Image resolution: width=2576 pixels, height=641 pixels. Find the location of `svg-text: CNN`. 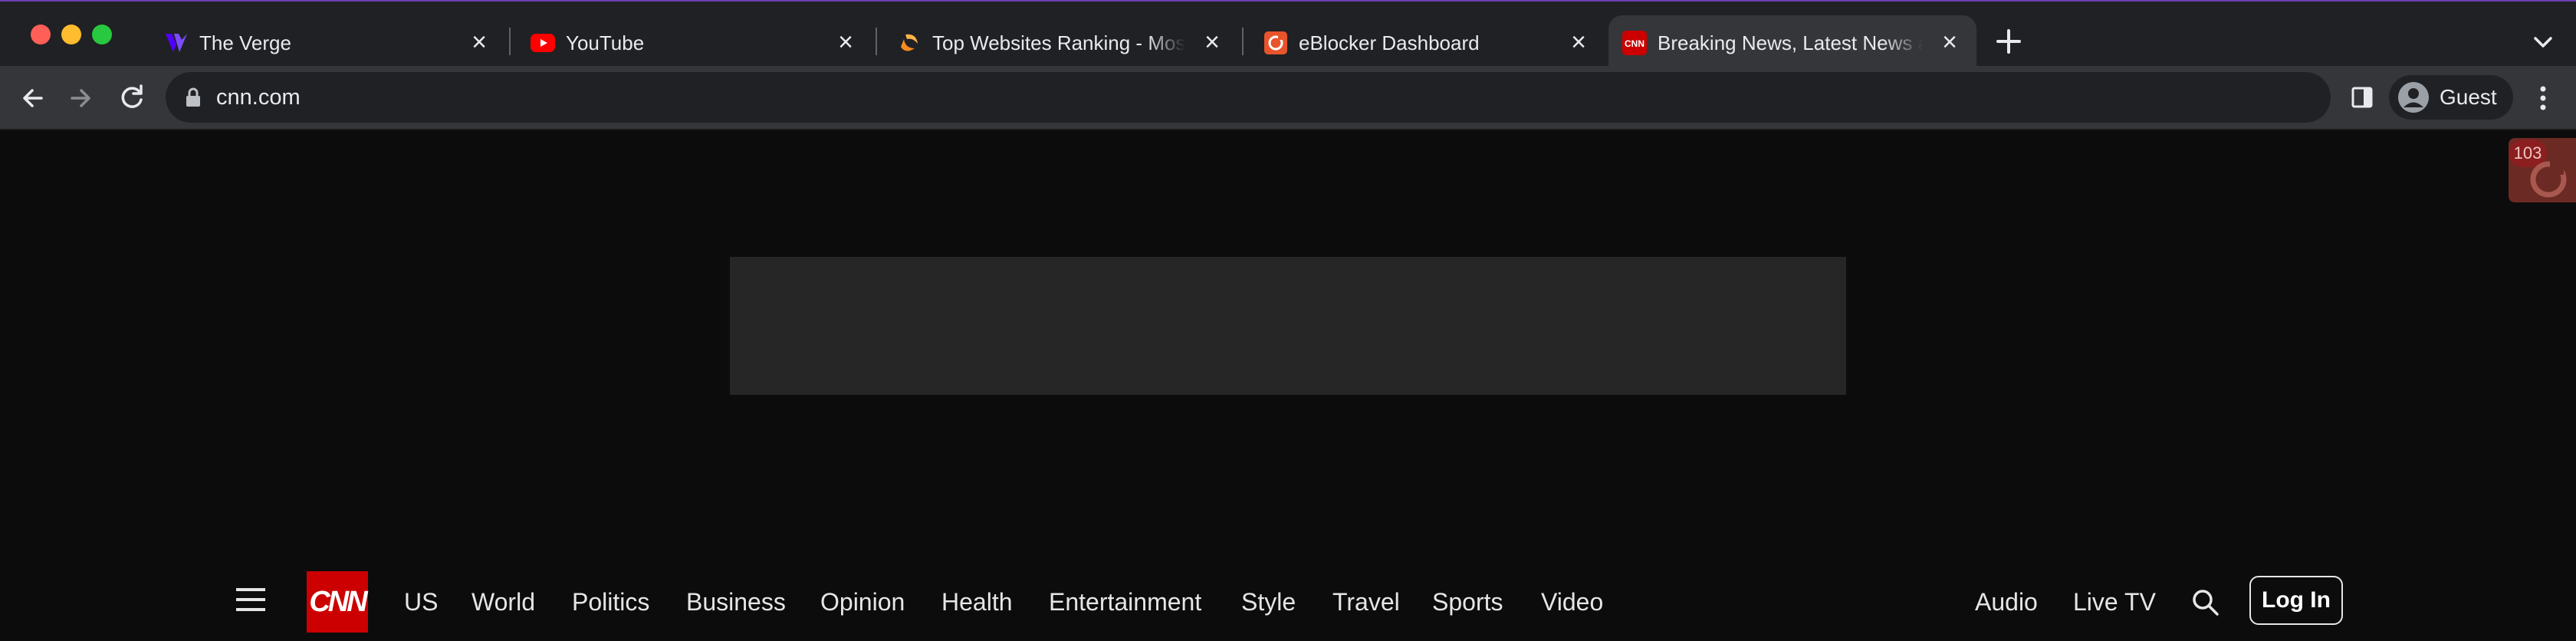

svg-text: CNN is located at coordinates (1635, 43).